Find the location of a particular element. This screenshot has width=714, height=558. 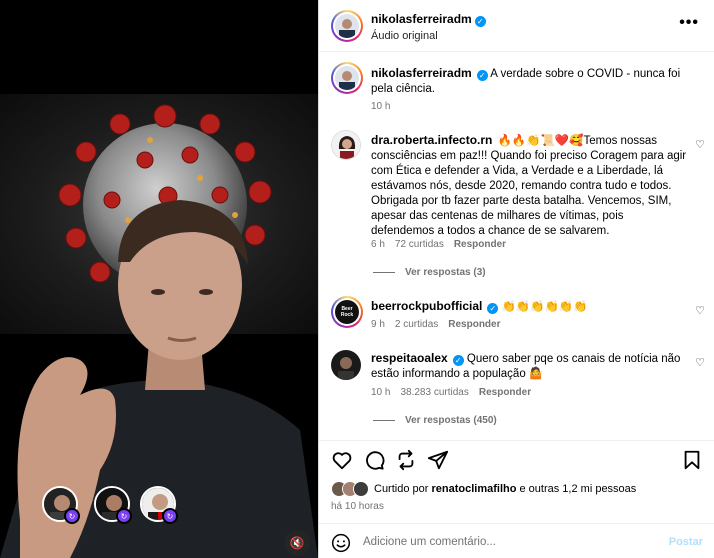

share-send-icon is located at coordinates (438, 460).